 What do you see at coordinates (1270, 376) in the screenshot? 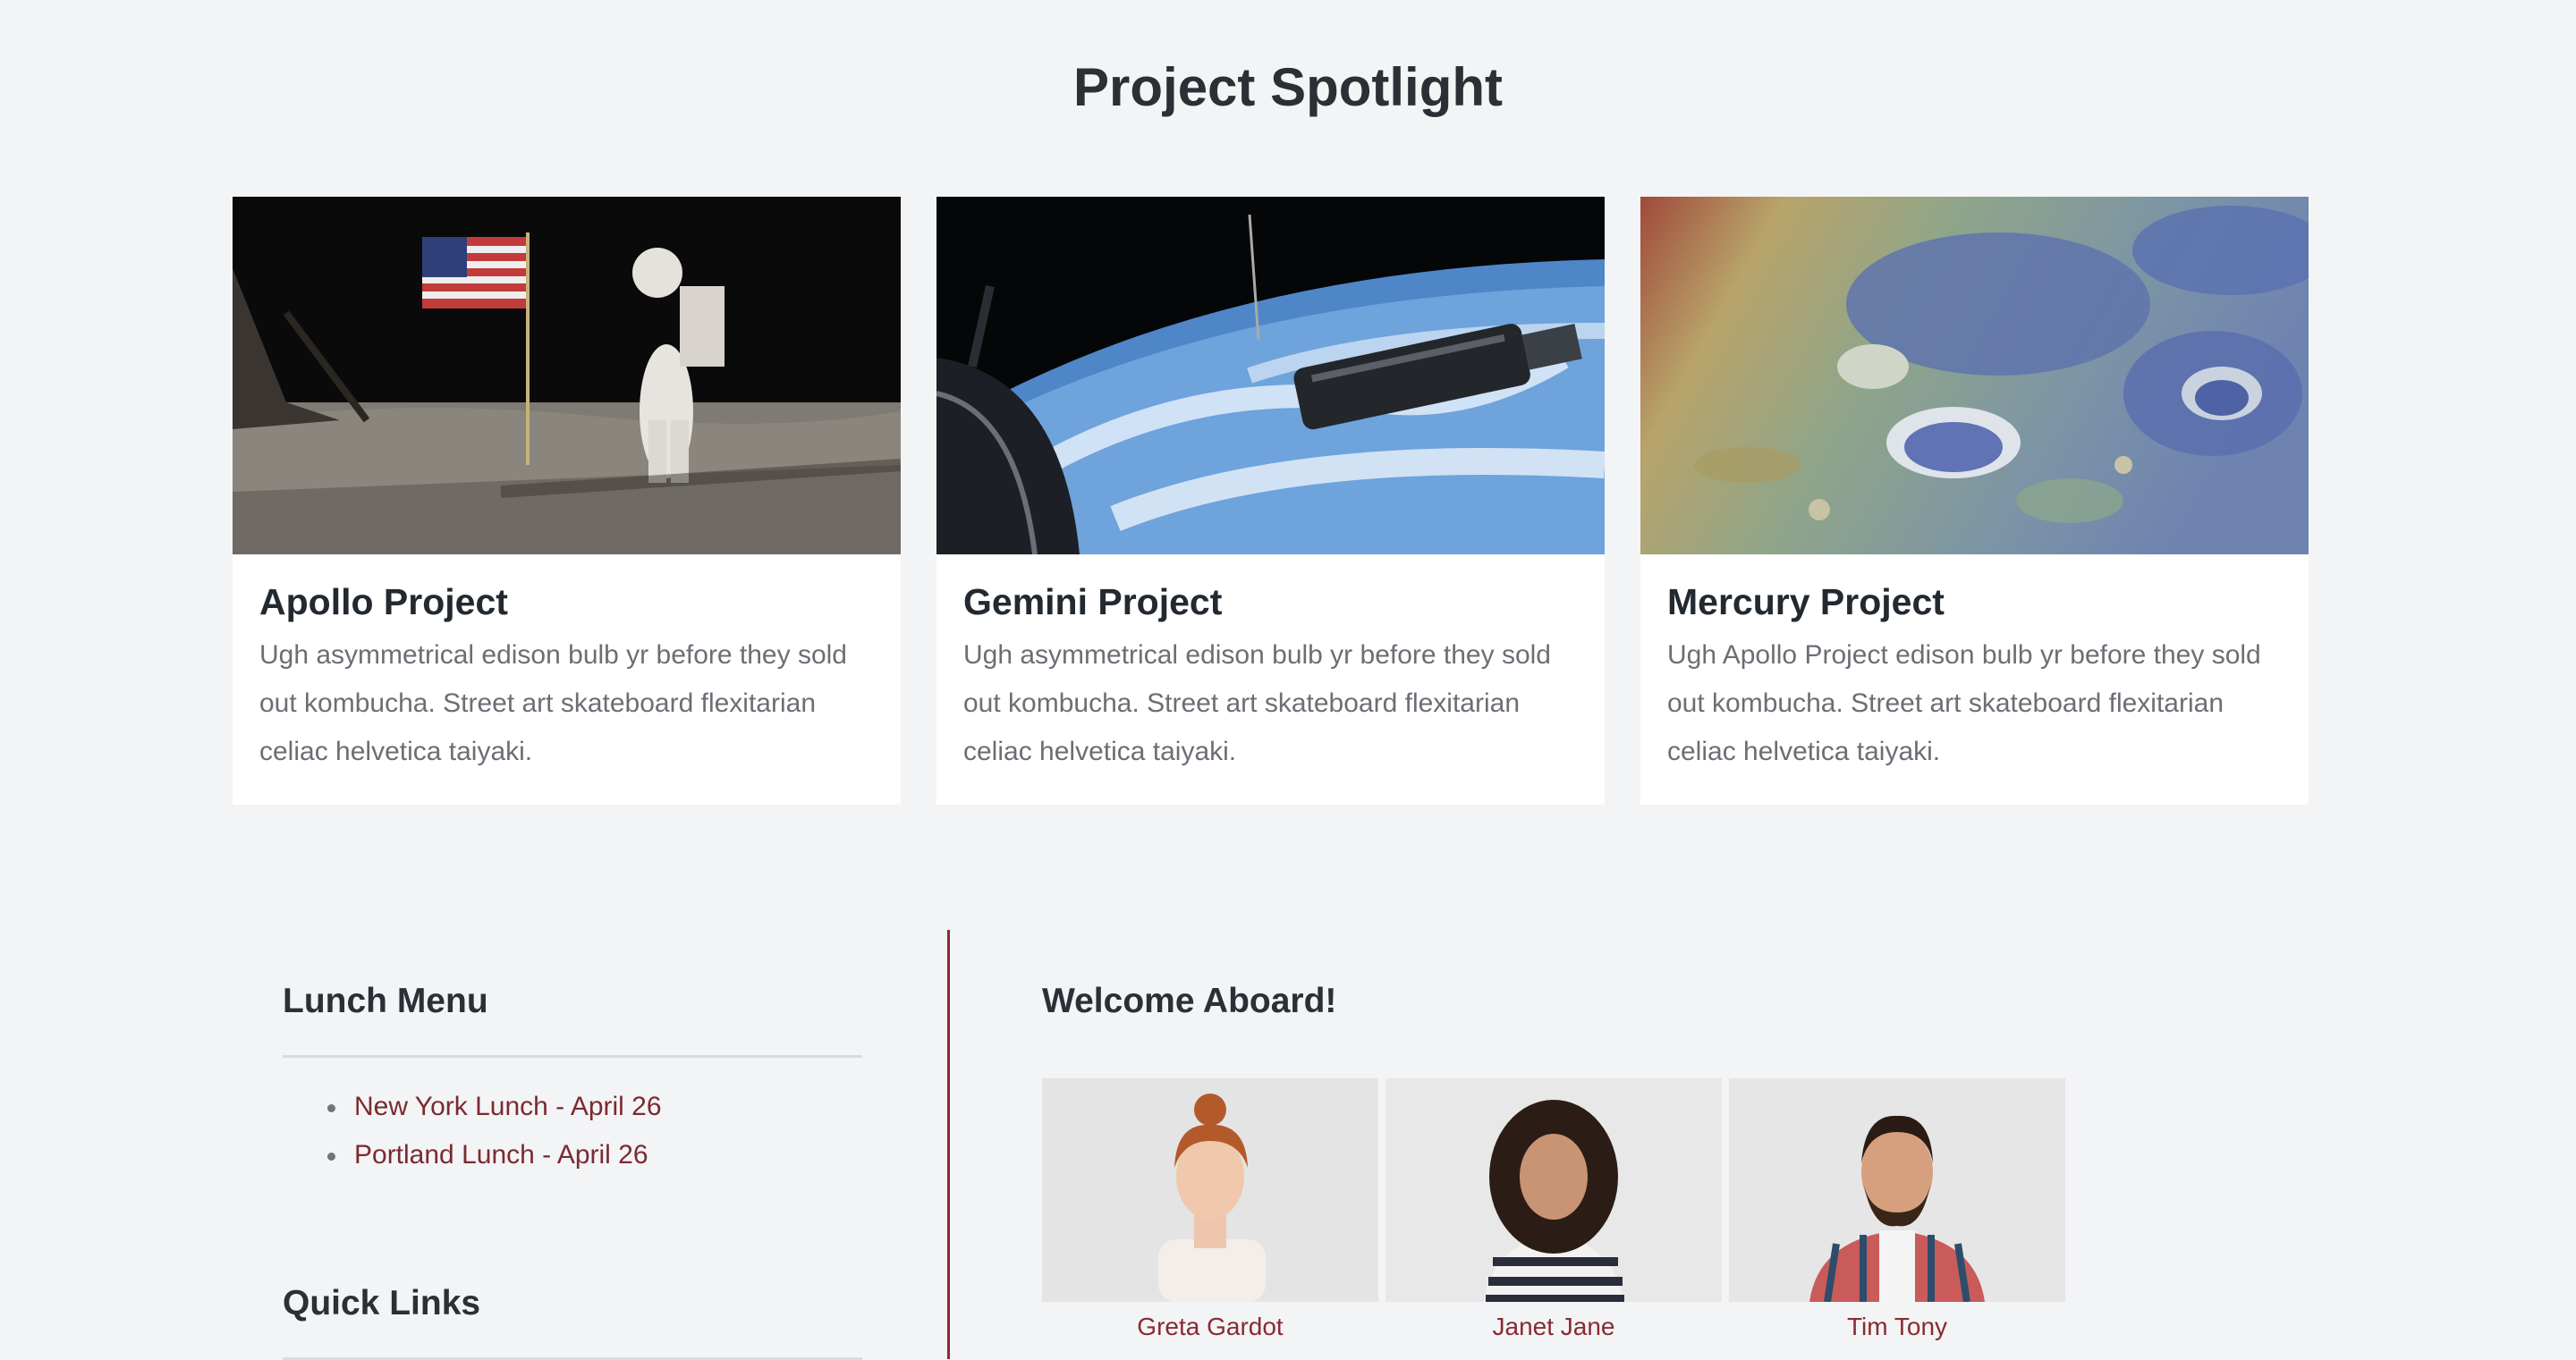
I see `gemini-image` at bounding box center [1270, 376].